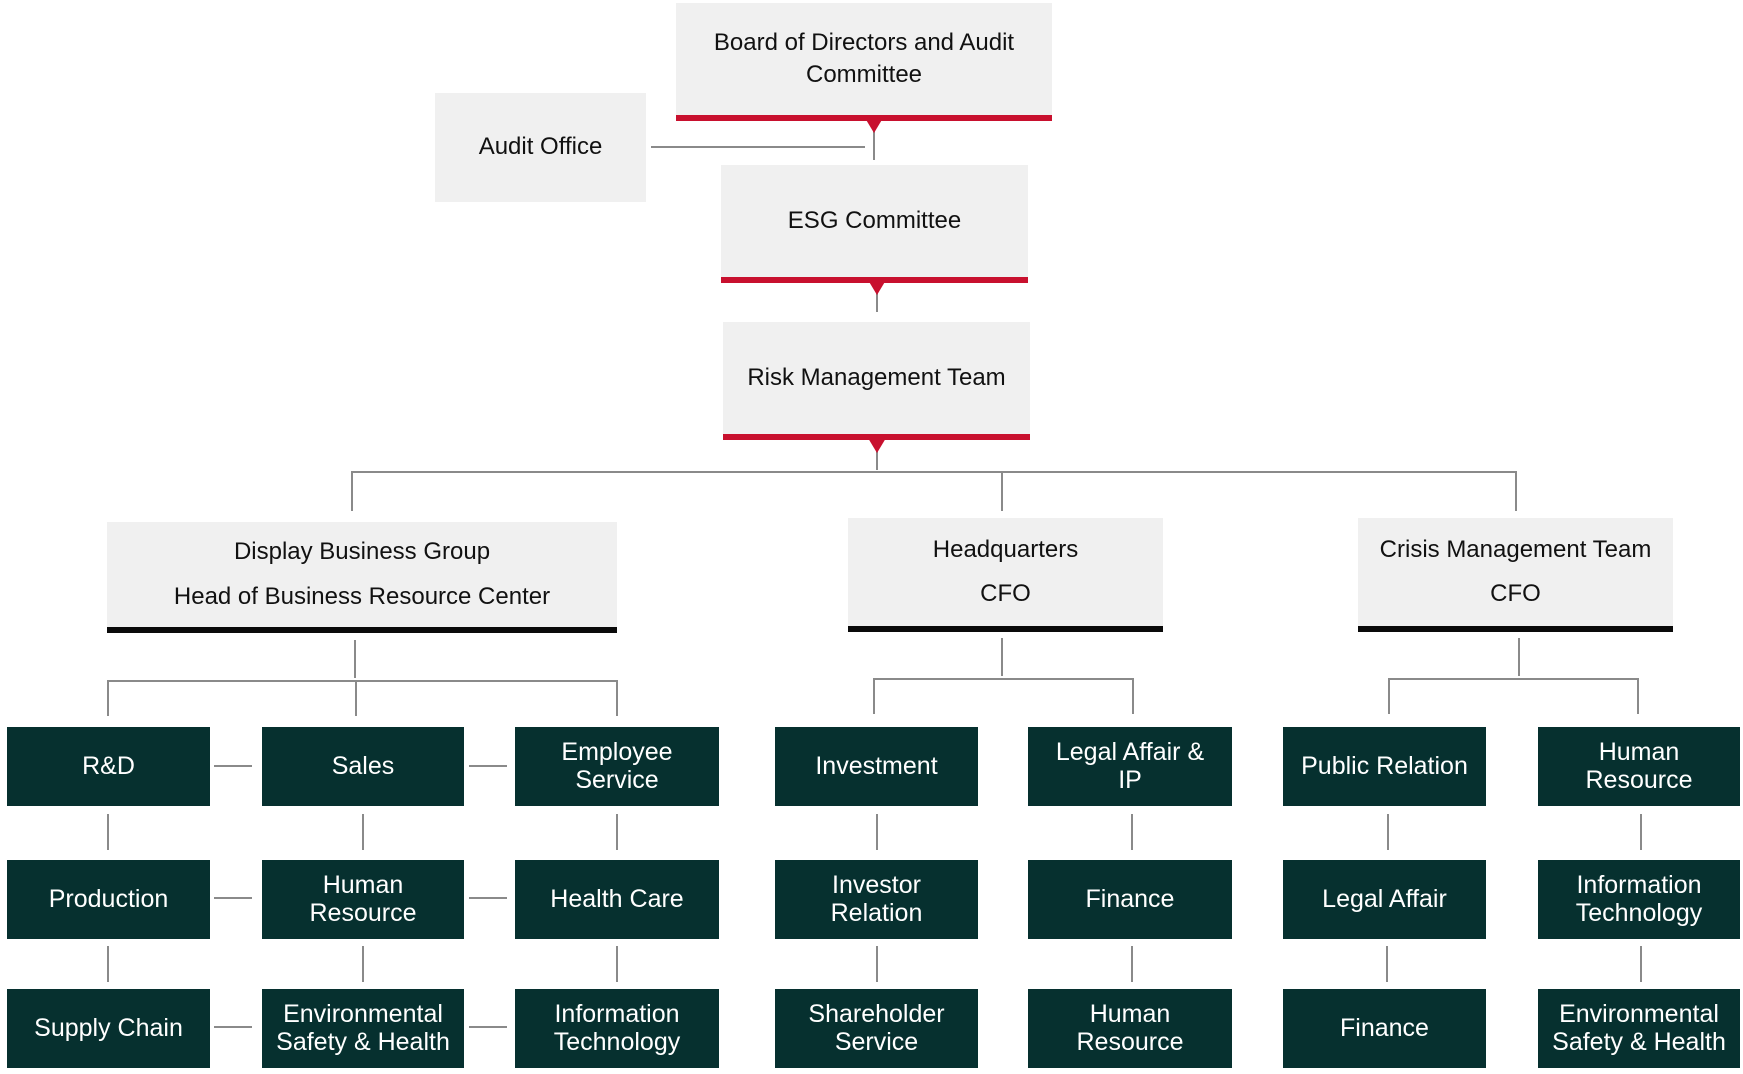  Describe the element at coordinates (362, 552) in the screenshot. I see `node-label: Display Business Group` at that location.